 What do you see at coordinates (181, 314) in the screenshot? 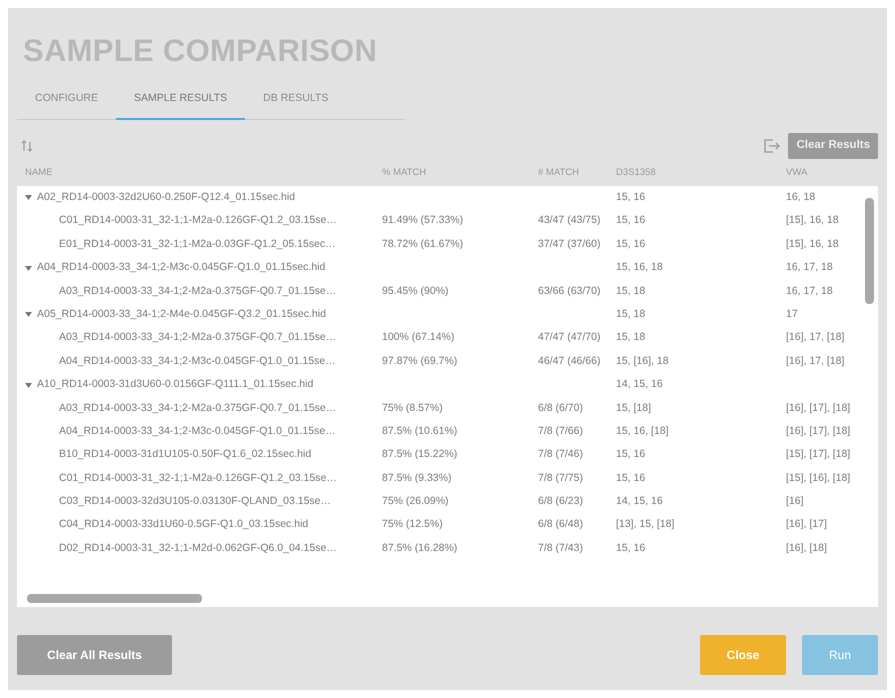
I see `sample-name: A05_RD14-0003-33_34-1;2-M4e-0.045GF-Q3.2_01.15sec.hid` at bounding box center [181, 314].